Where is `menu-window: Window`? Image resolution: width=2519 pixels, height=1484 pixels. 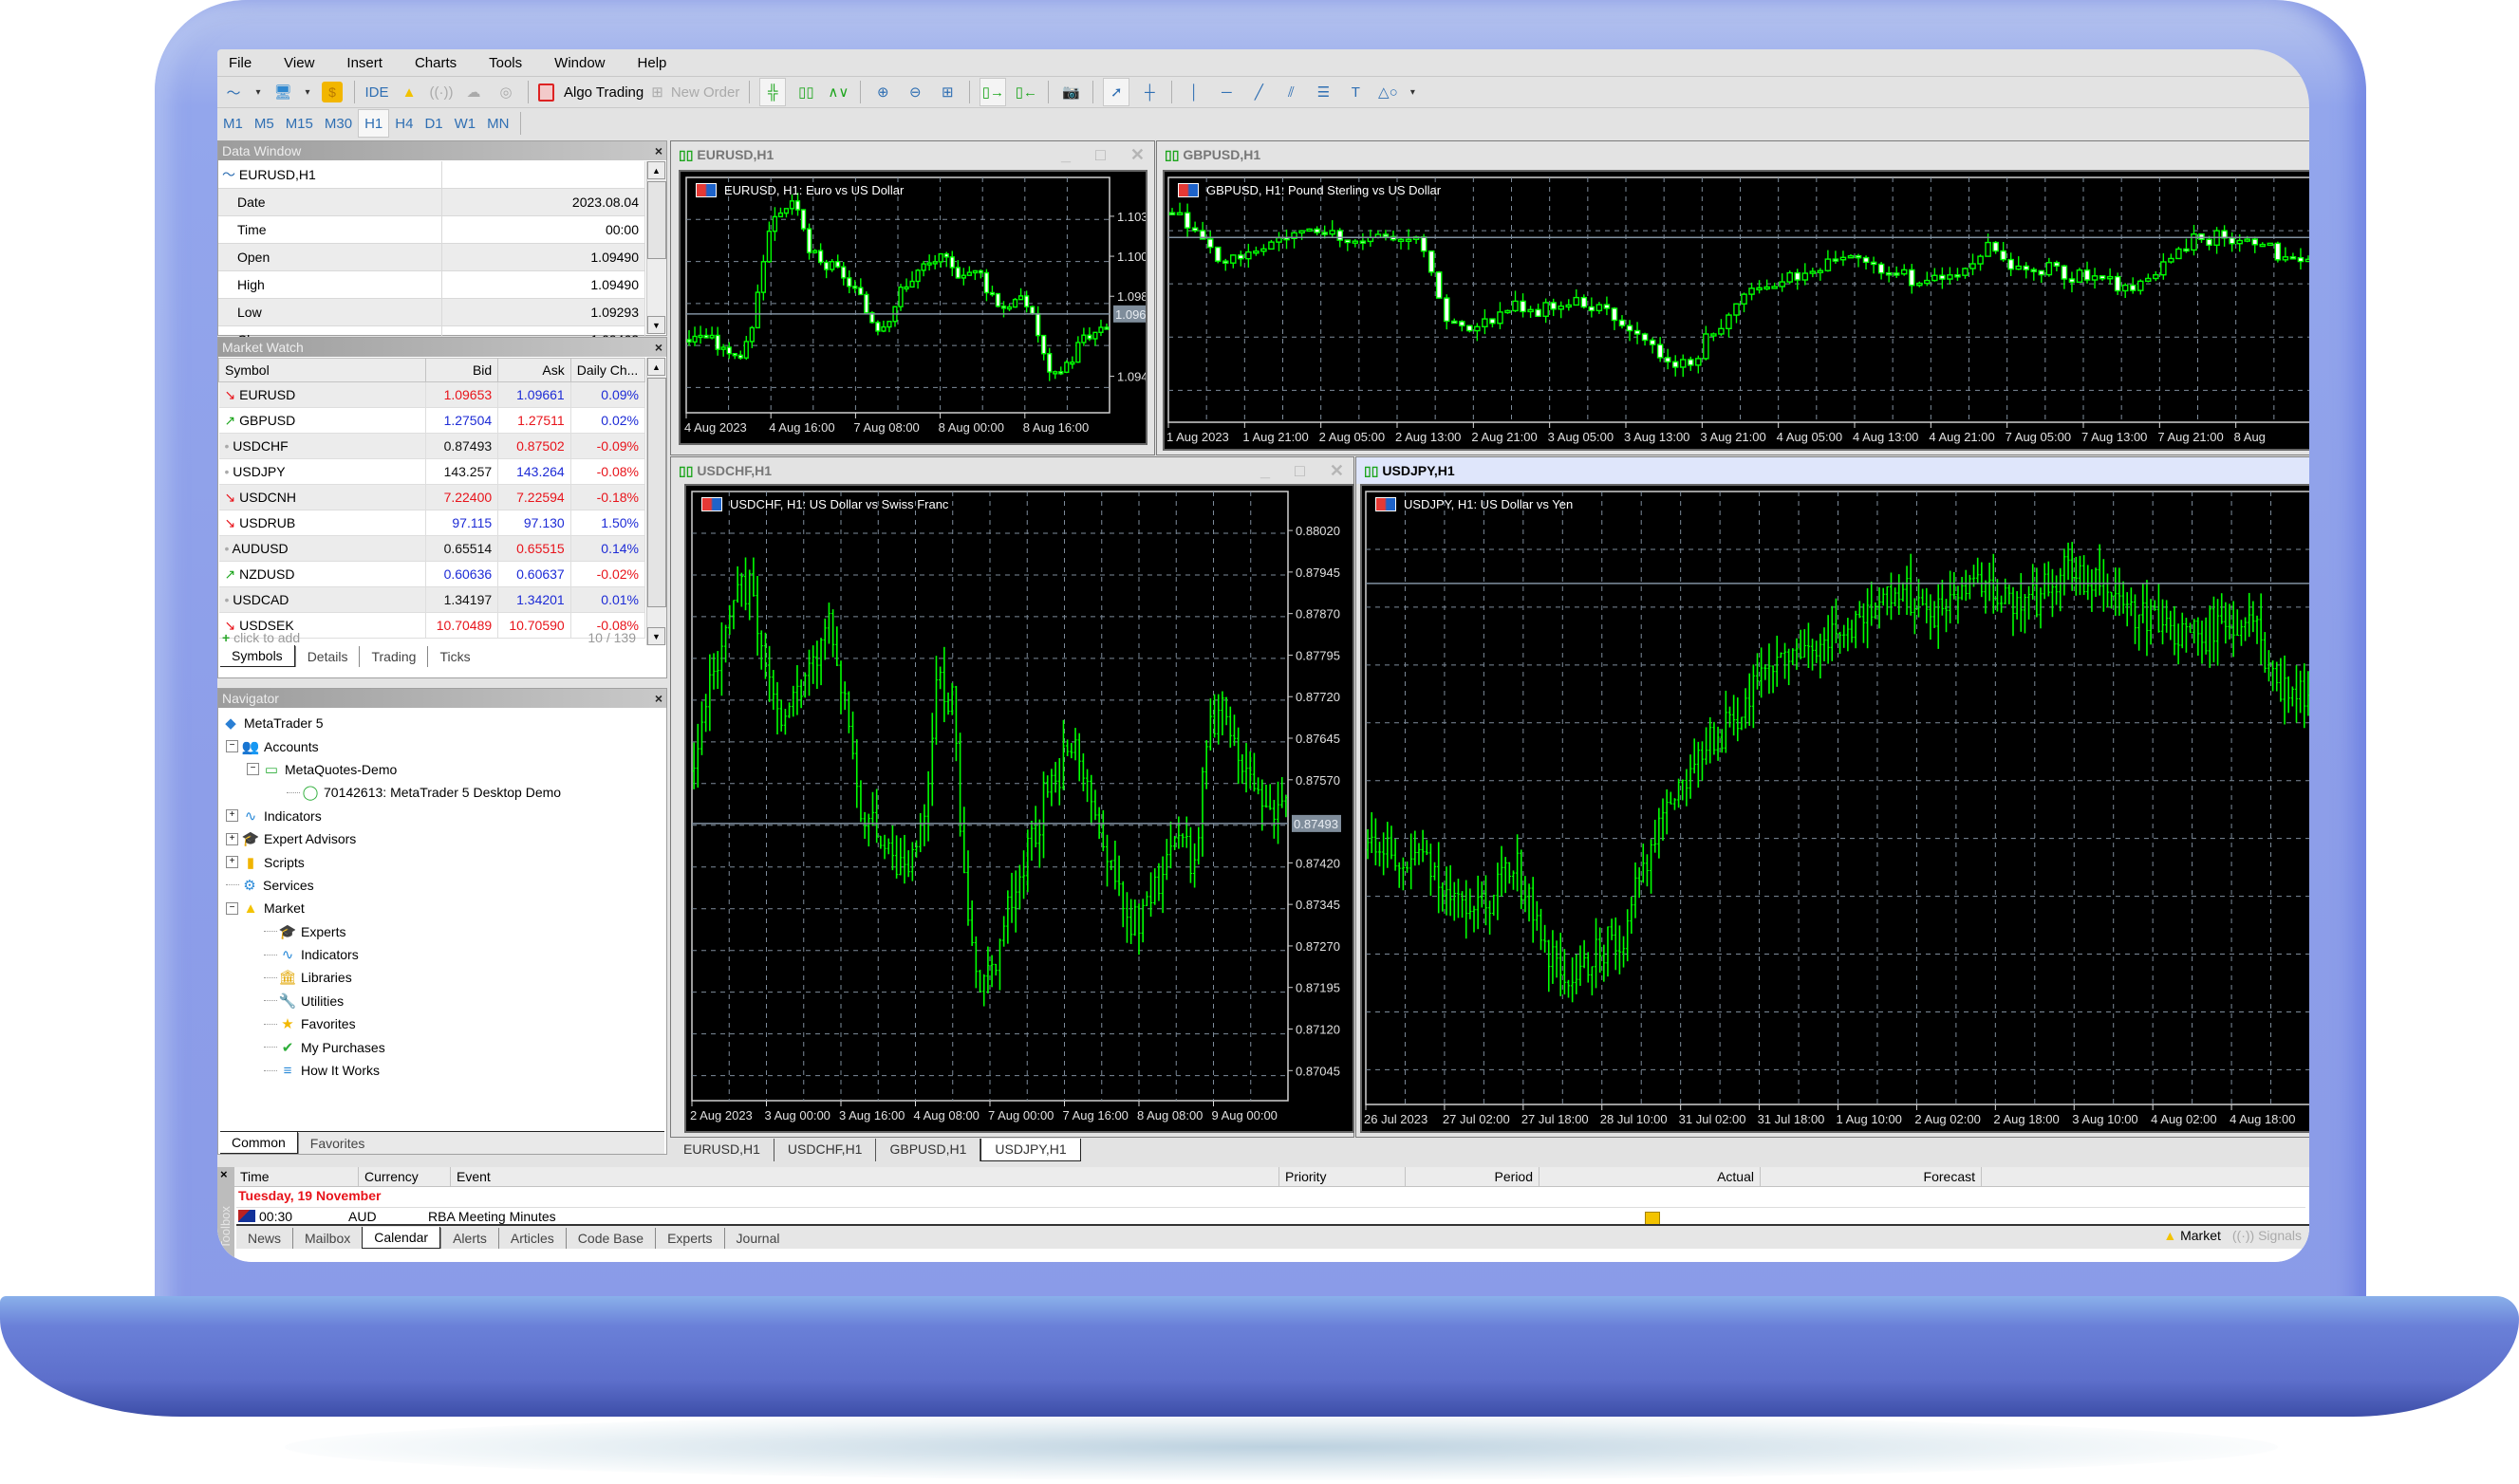
menu-window: Window is located at coordinates (584, 63).